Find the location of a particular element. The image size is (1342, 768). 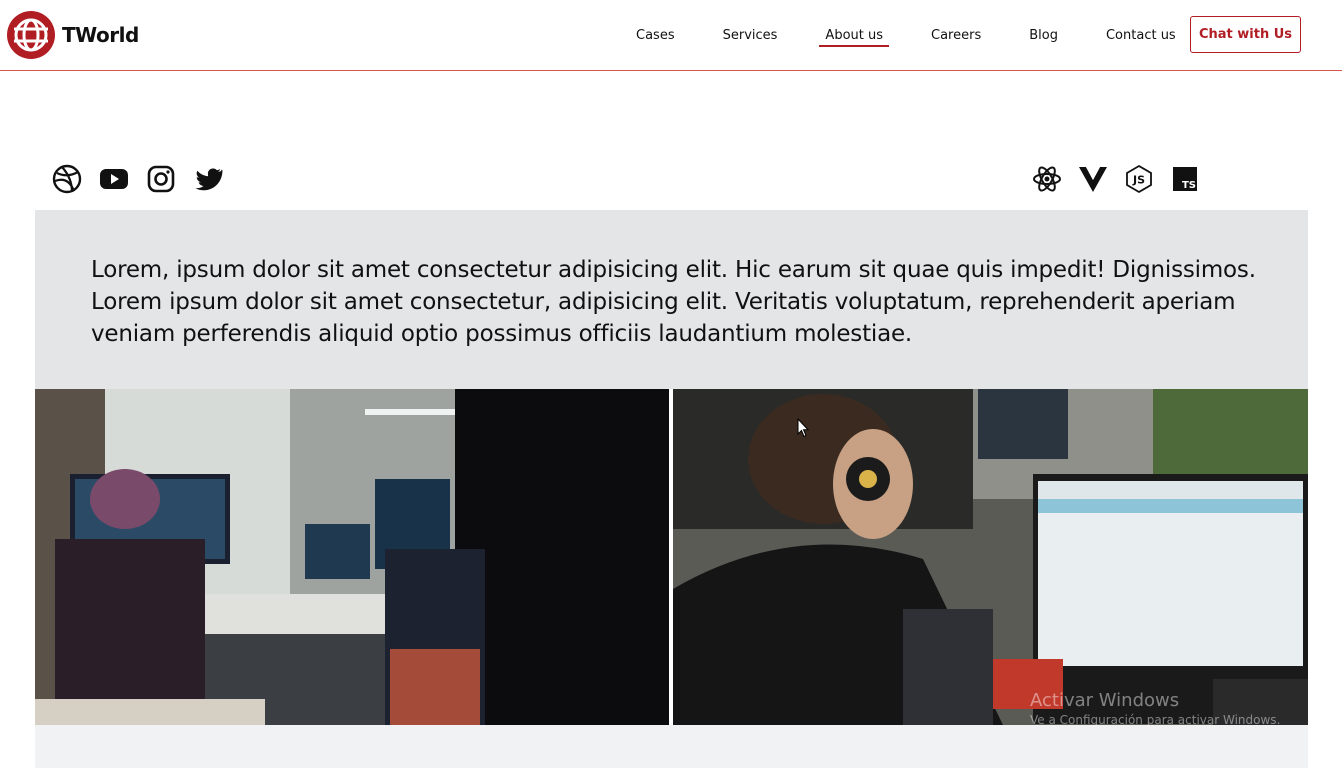

nav-item-about-us: About us is located at coordinates (854, 35).